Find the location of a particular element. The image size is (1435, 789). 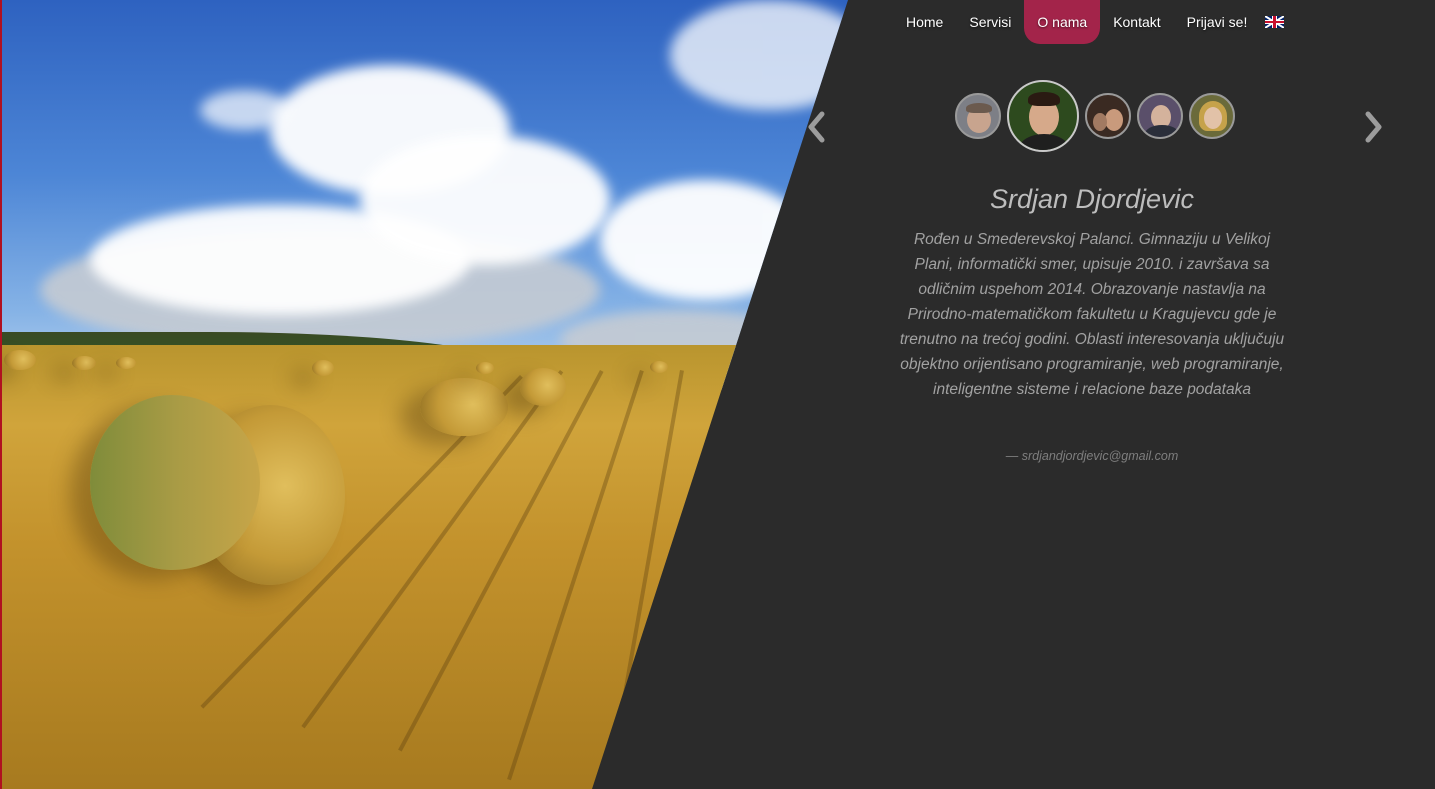

nav-item-servisi: Servisi is located at coordinates (990, 22).